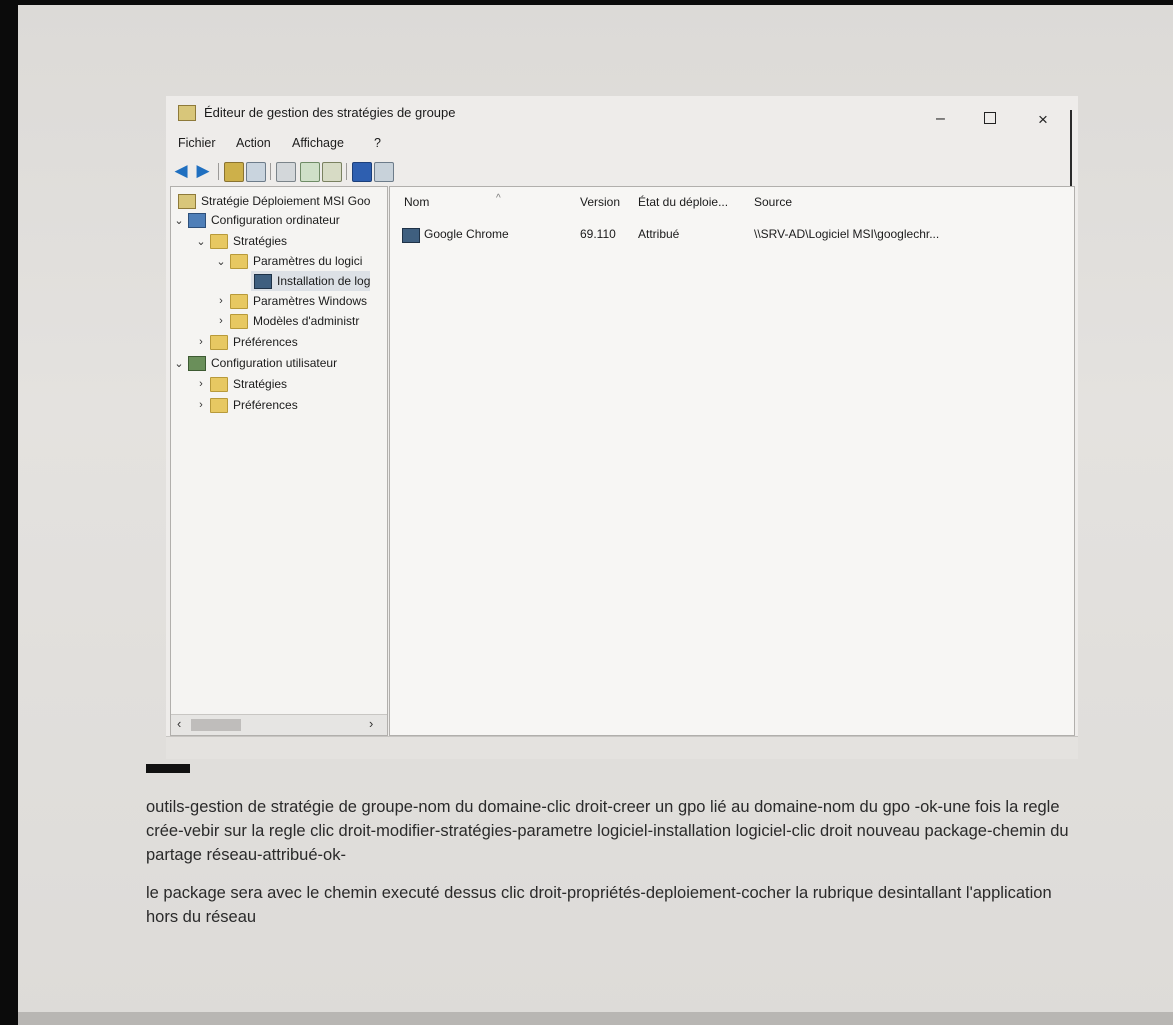 Image resolution: width=1173 pixels, height=1025 pixels. I want to click on tree-item-root: Stratégie Déploiement MSI Goo, so click(272, 201).